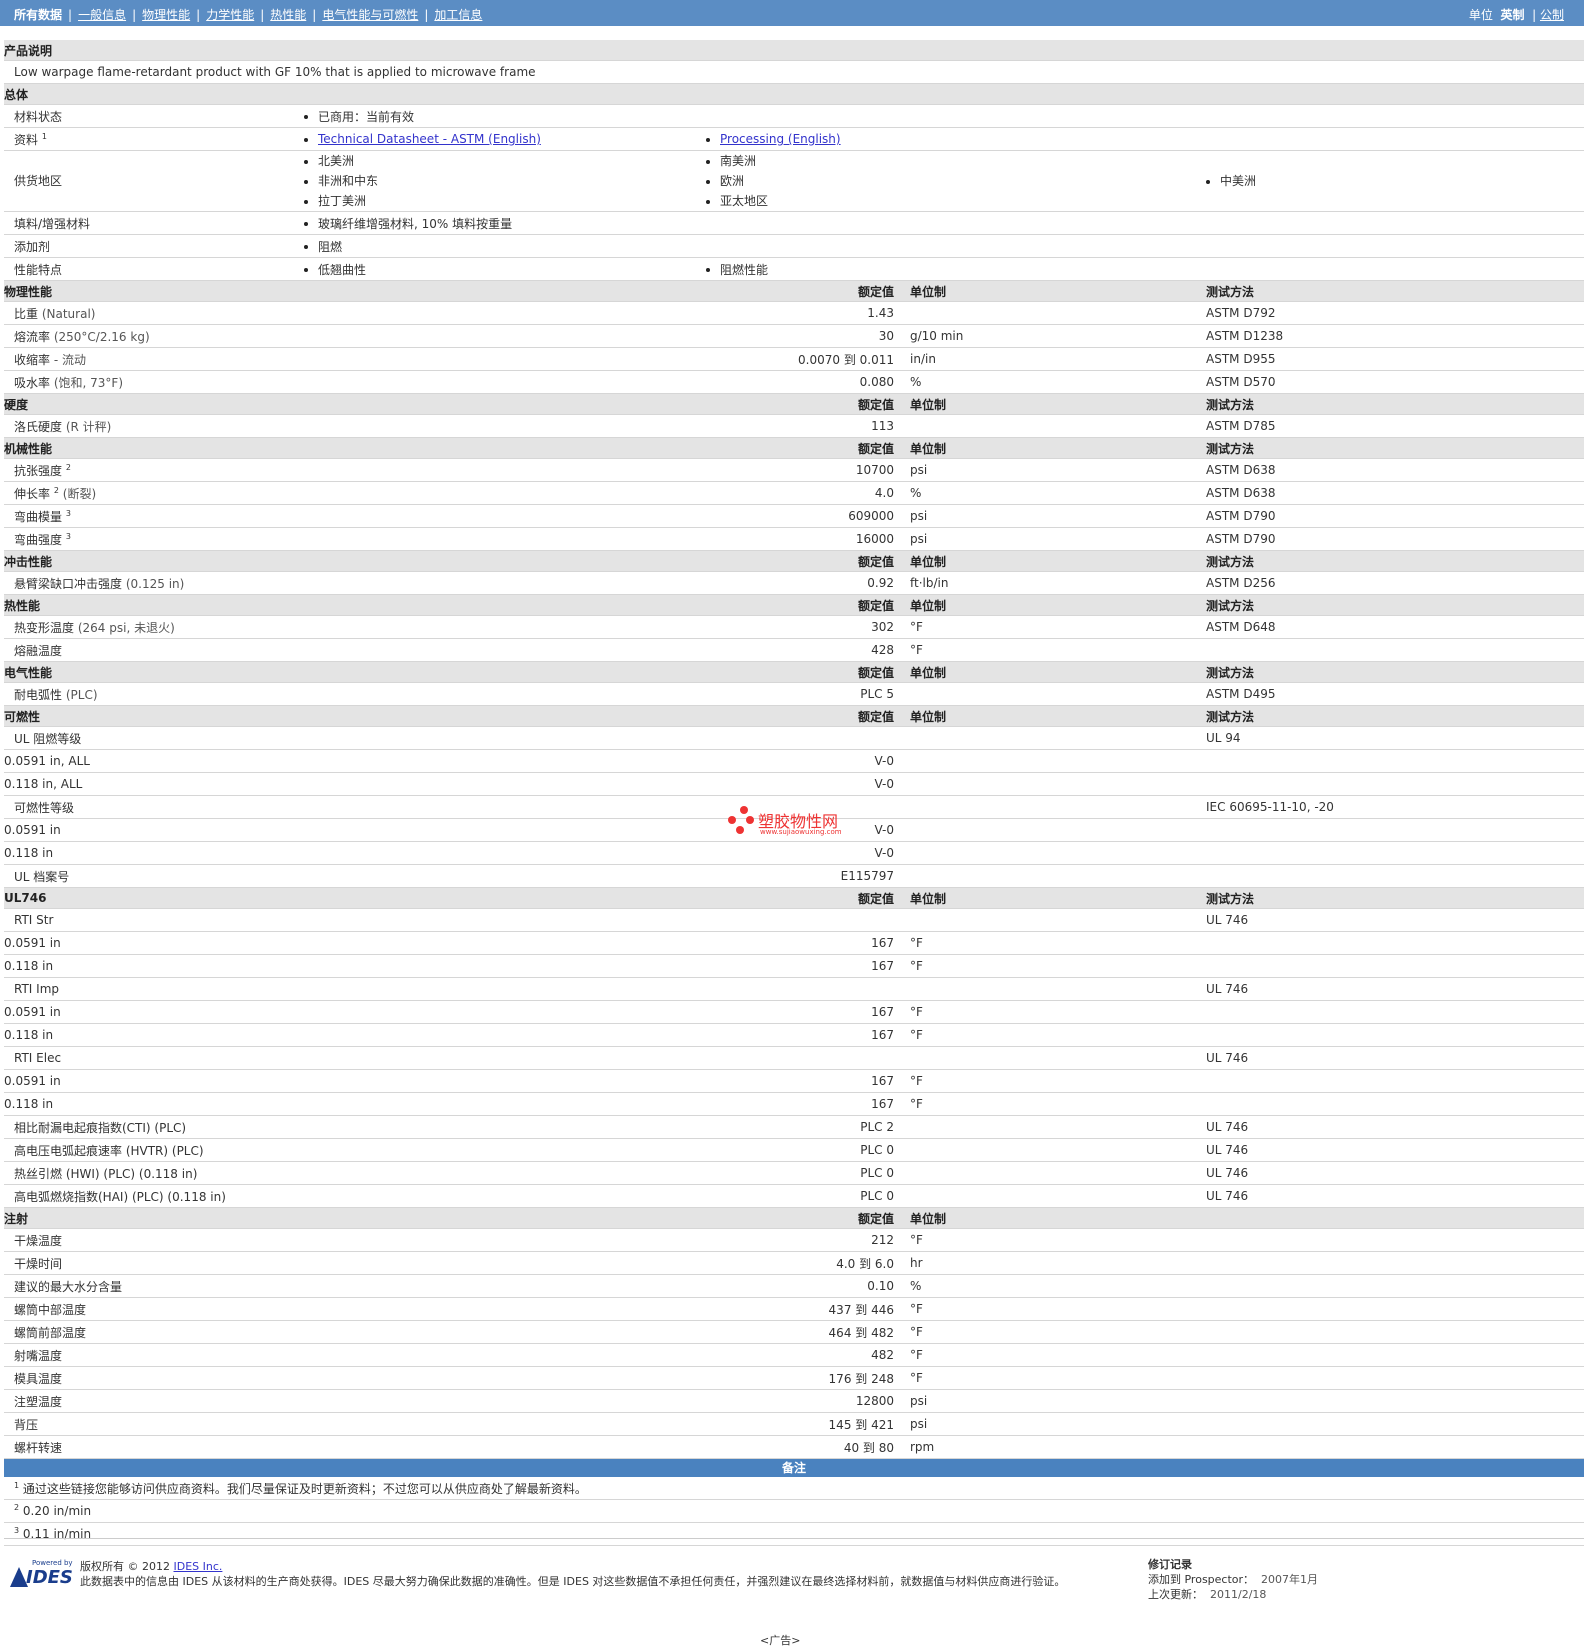  I want to click on nav-general: 一般信息, so click(102, 15).